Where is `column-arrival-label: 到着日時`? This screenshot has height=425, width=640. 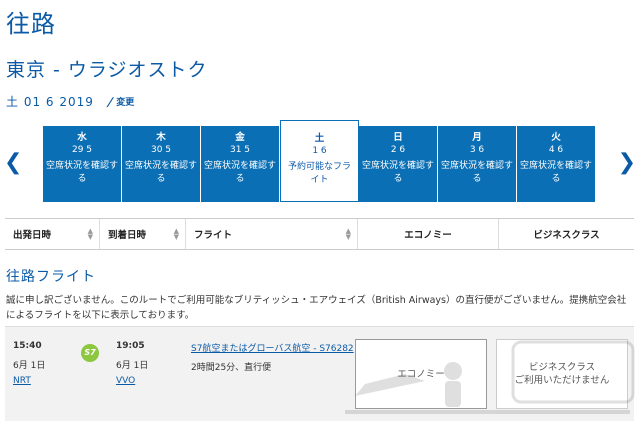 column-arrival-label: 到着日時 is located at coordinates (127, 235).